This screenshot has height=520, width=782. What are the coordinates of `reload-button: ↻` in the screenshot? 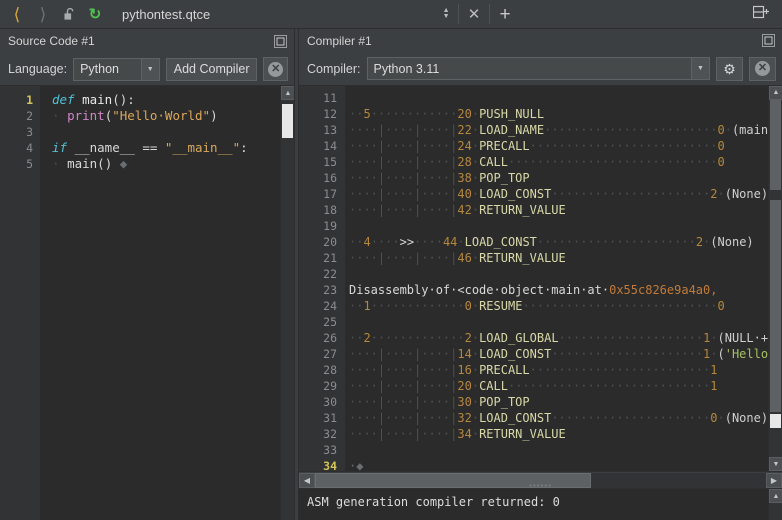 It's located at (95, 14).